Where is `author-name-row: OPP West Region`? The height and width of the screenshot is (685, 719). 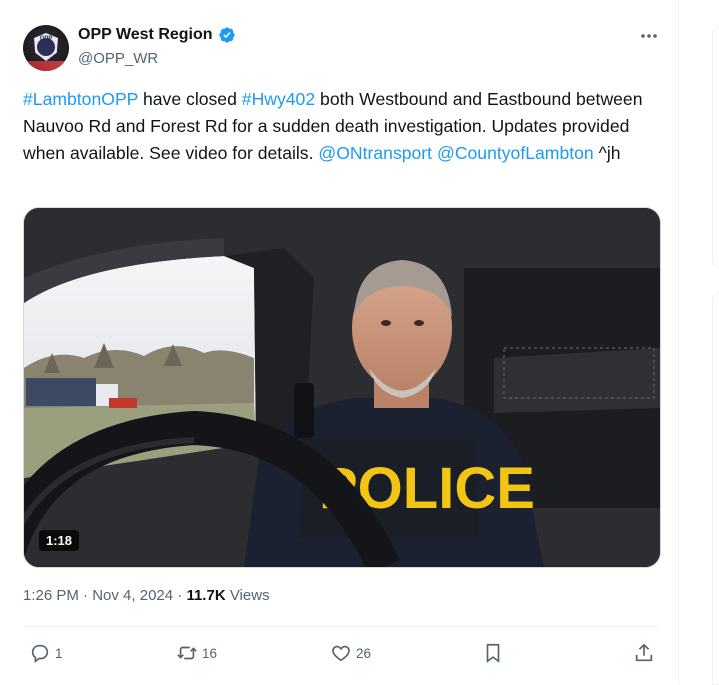
author-name-row: OPP West Region is located at coordinates (157, 35).